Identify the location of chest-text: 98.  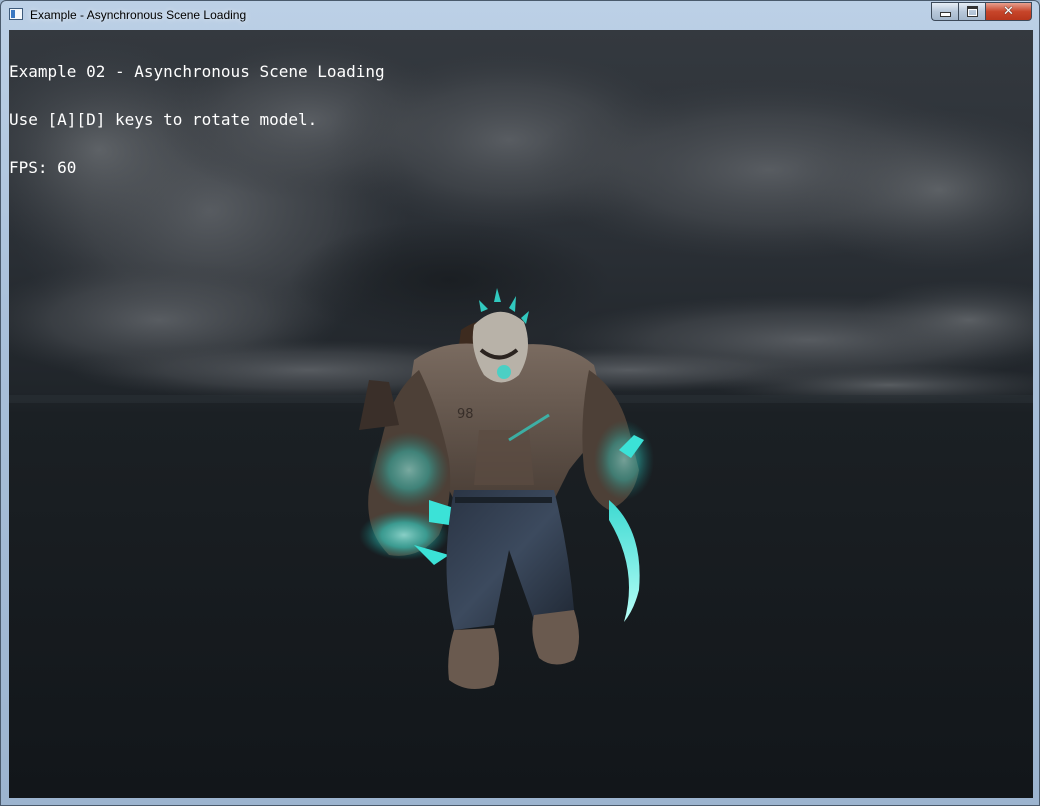
(465, 414).